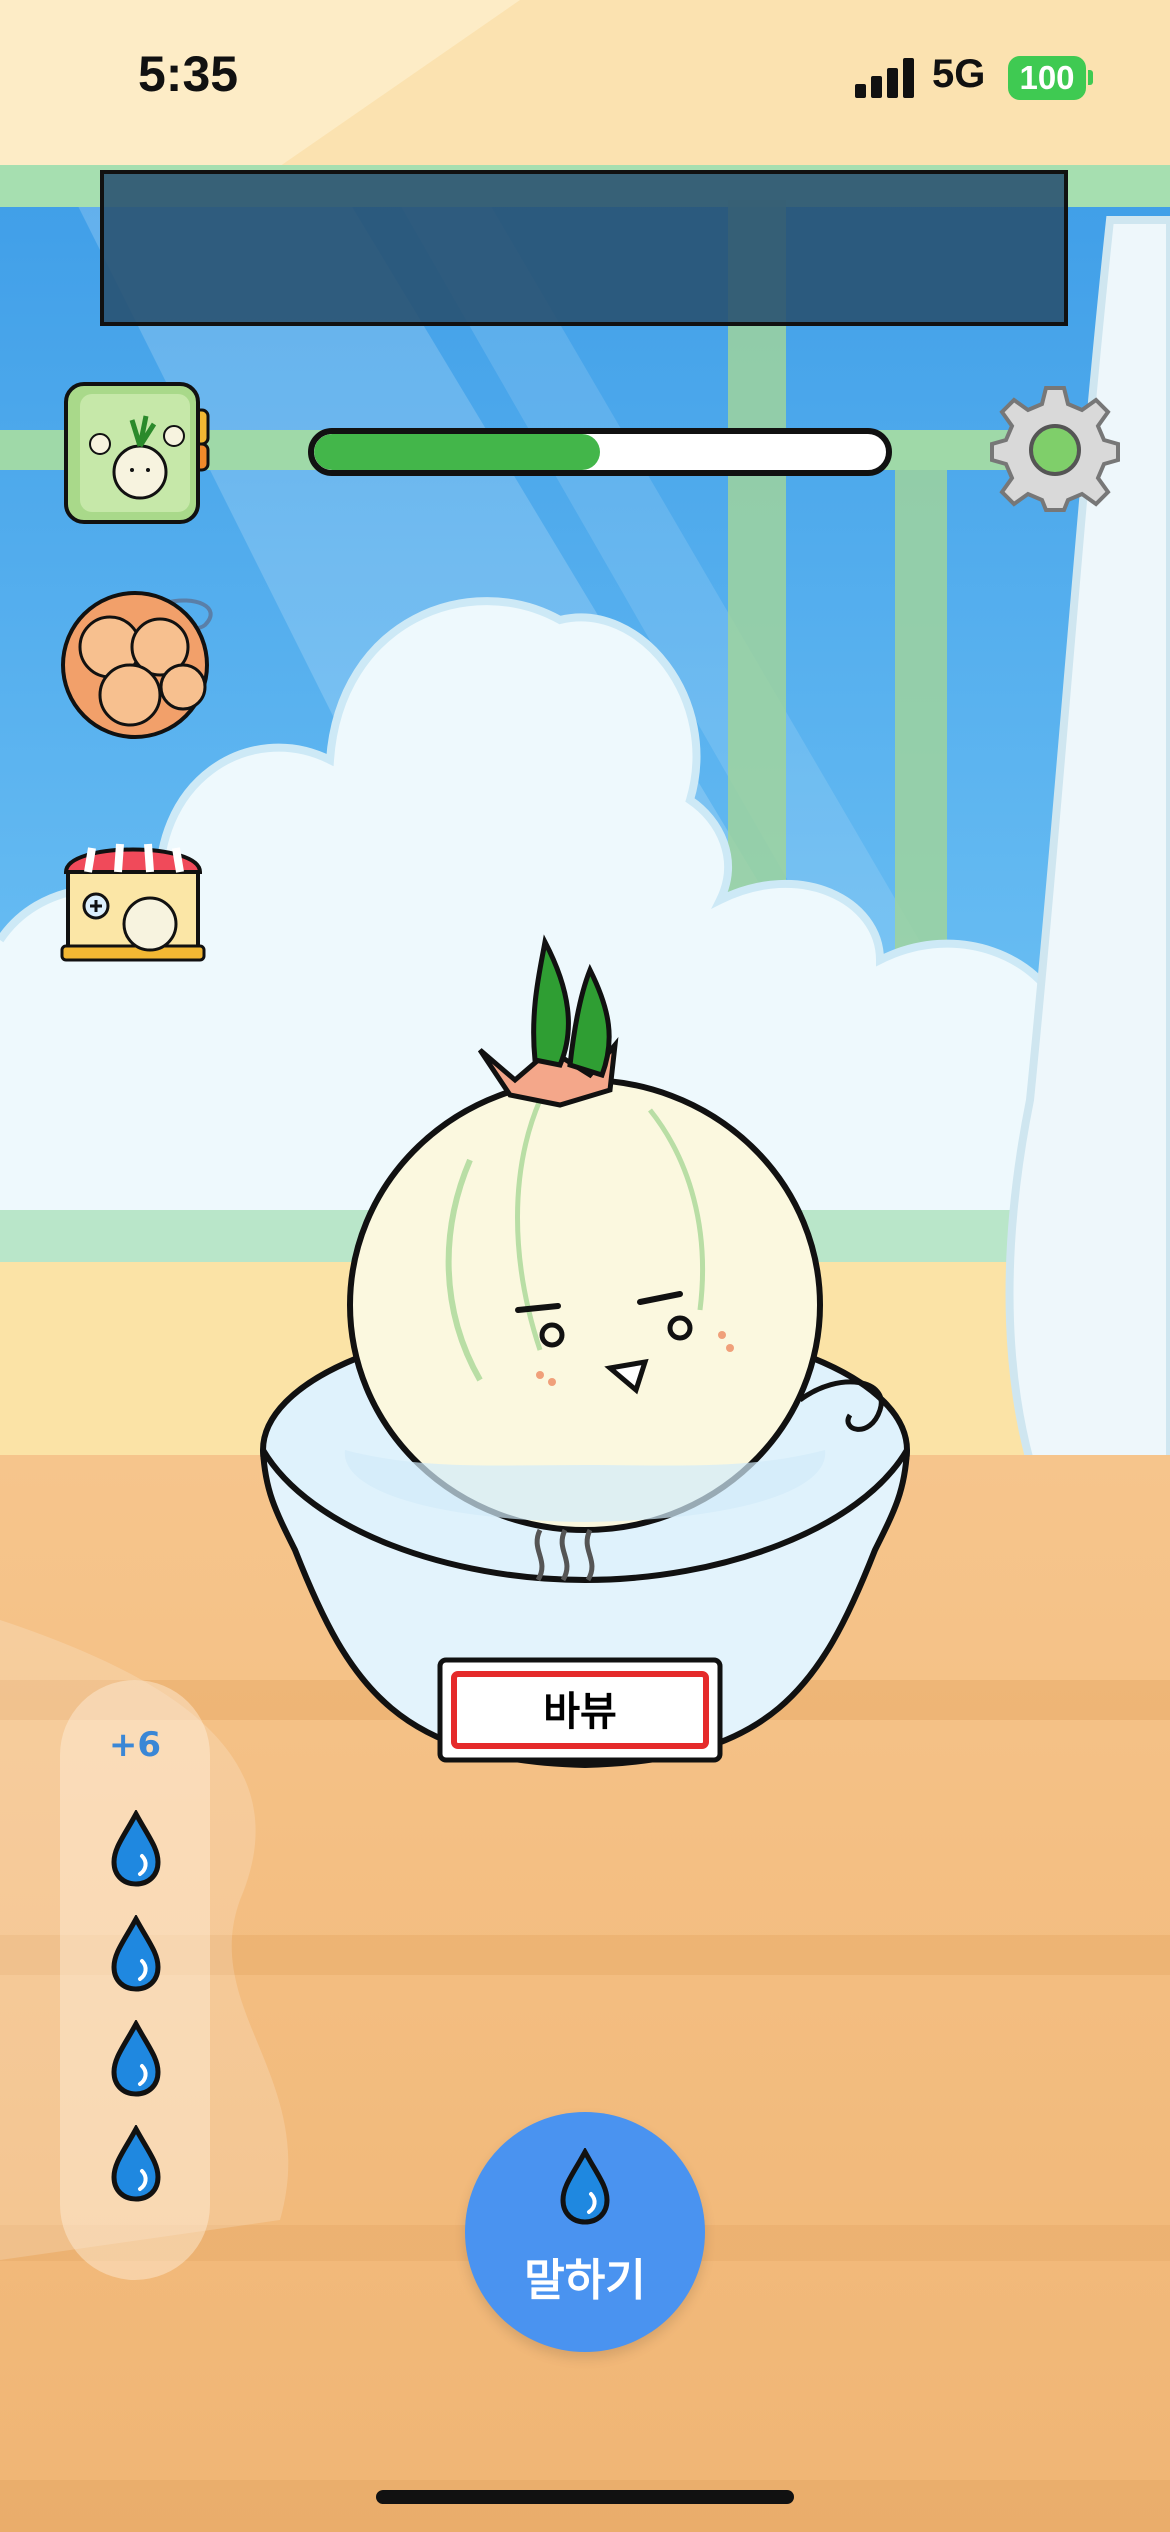 This screenshot has height=2532, width=1170. What do you see at coordinates (188, 74) in the screenshot?
I see `status-time: 5:35` at bounding box center [188, 74].